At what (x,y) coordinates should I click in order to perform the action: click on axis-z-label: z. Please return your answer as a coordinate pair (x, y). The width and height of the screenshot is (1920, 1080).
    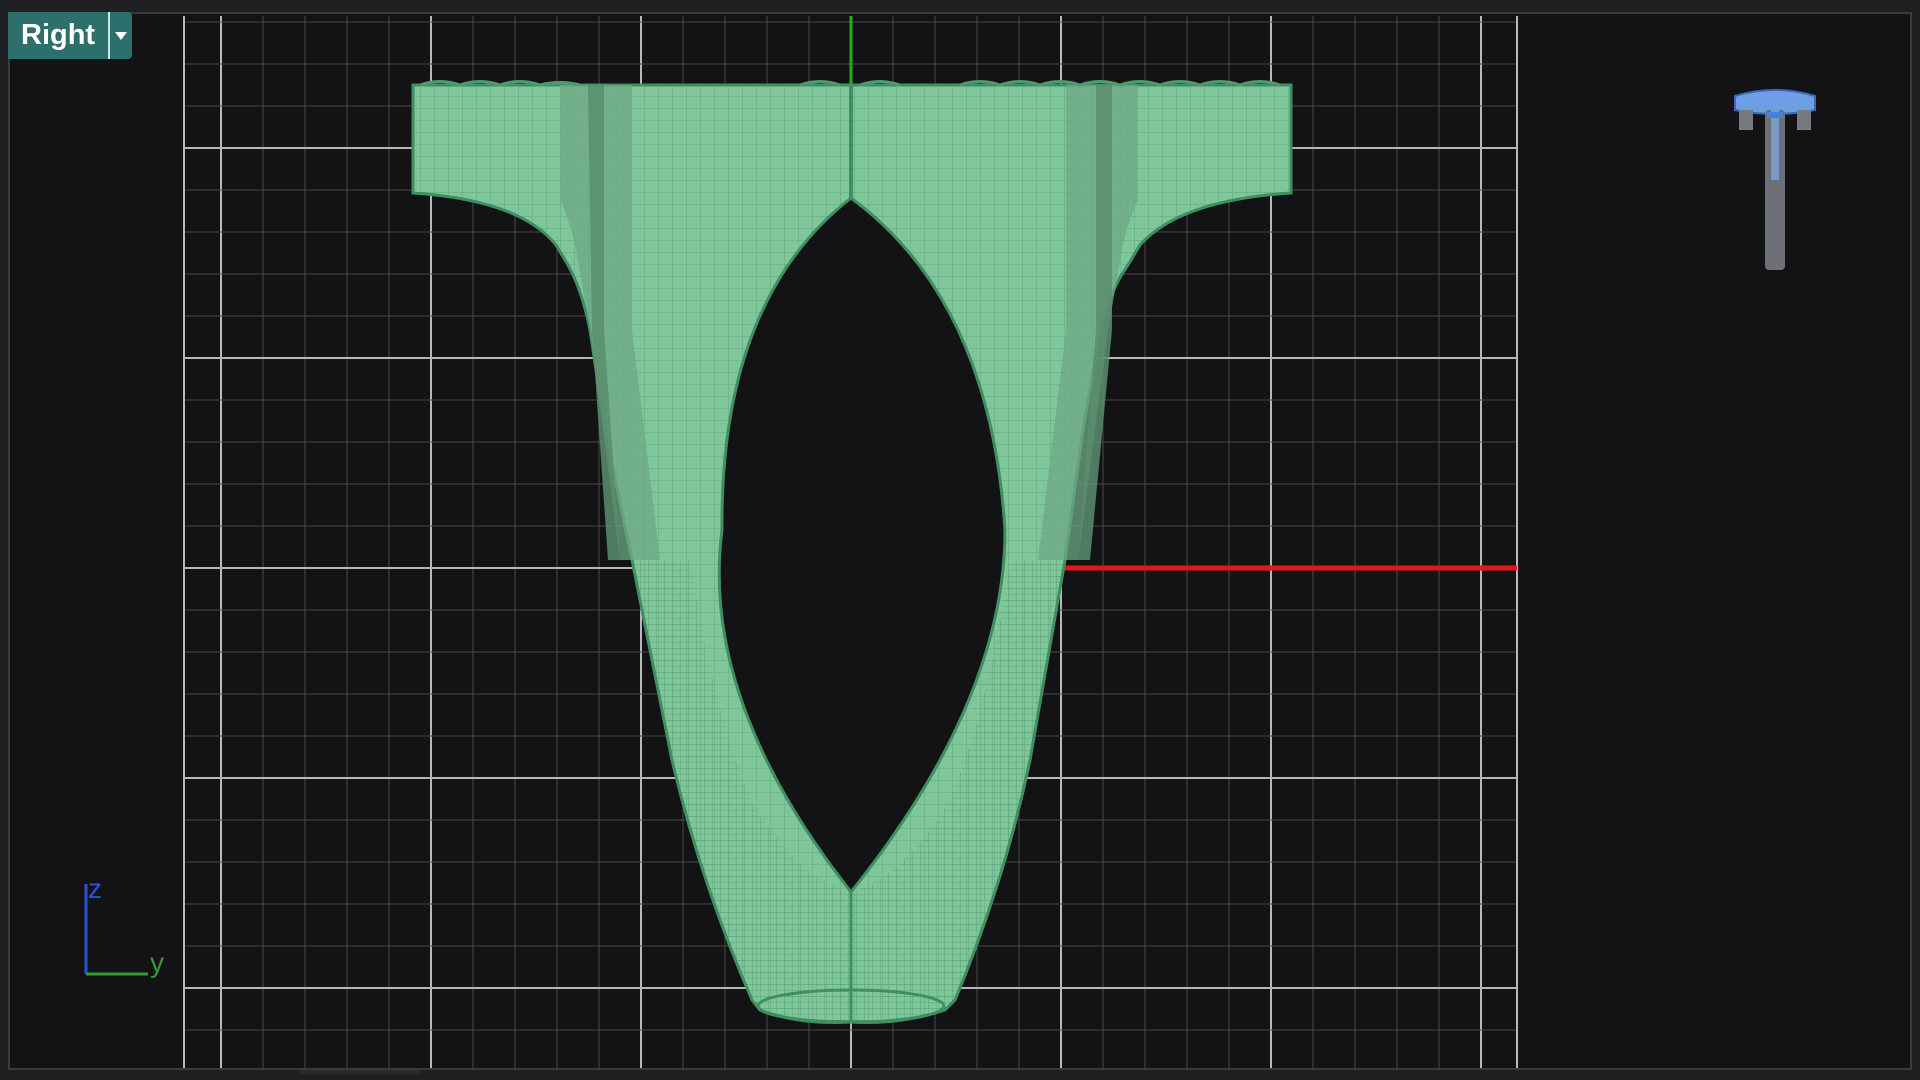
    Looking at the image, I should click on (95, 888).